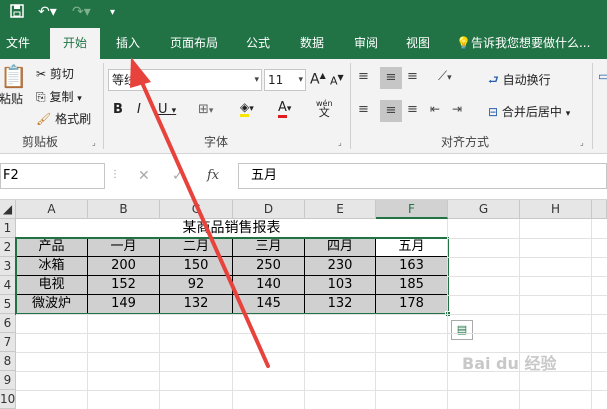 The width and height of the screenshot is (607, 409). I want to click on alignment-group-label: 对齐方式, so click(465, 142).